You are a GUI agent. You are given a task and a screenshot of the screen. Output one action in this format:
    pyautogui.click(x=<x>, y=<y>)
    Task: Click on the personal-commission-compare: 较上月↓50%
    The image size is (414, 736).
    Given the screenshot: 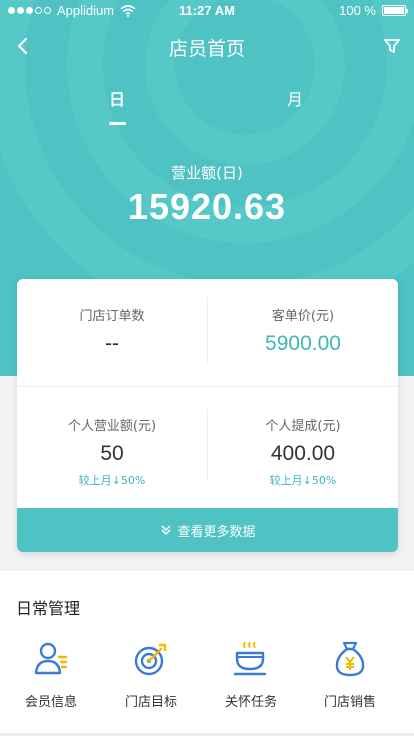 What is the action you would take?
    pyautogui.click(x=303, y=480)
    